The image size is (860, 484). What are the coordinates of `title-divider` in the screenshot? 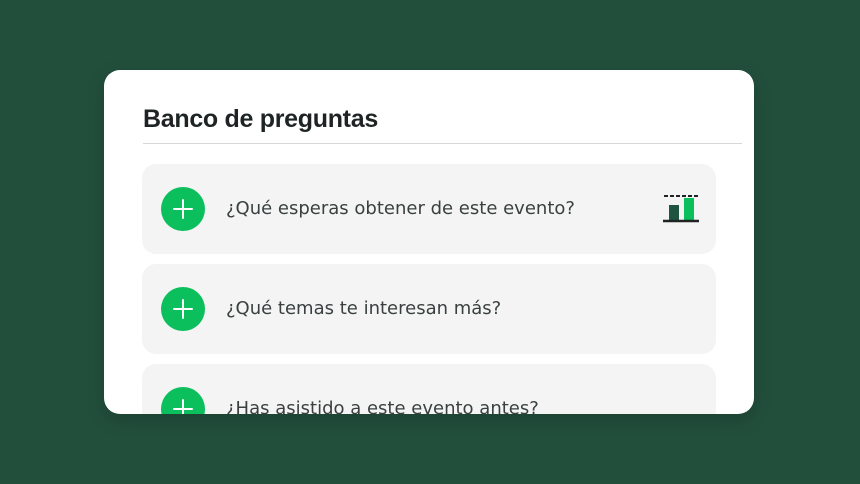 It's located at (442, 143).